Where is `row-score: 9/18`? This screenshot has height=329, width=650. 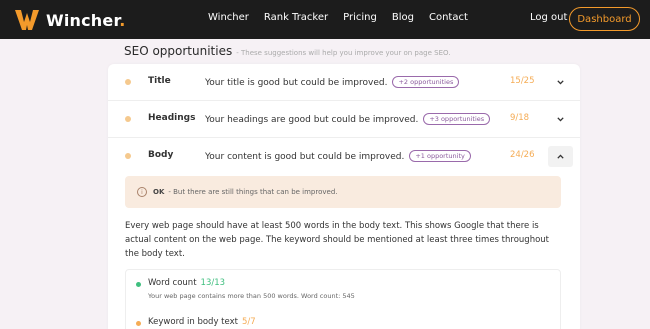 row-score: 9/18 is located at coordinates (520, 118).